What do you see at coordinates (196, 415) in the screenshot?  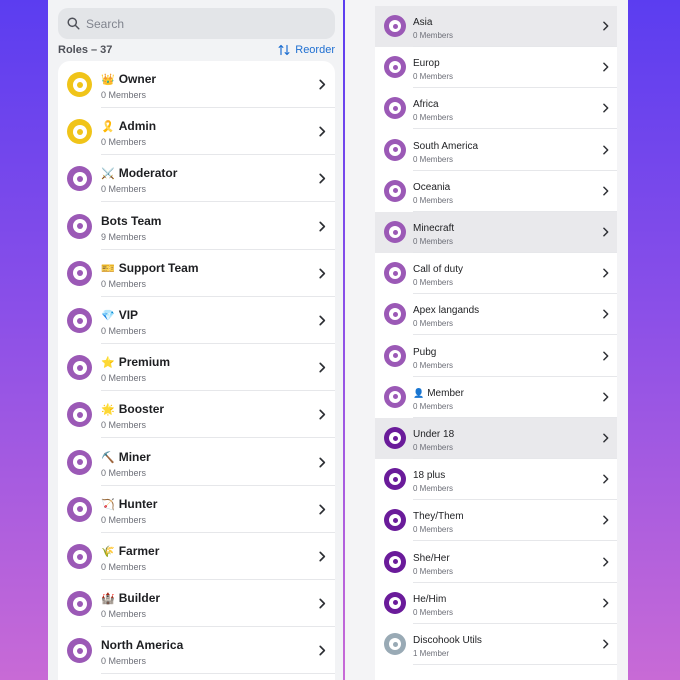 I see `role-row: 🌟 Booster 0 Members` at bounding box center [196, 415].